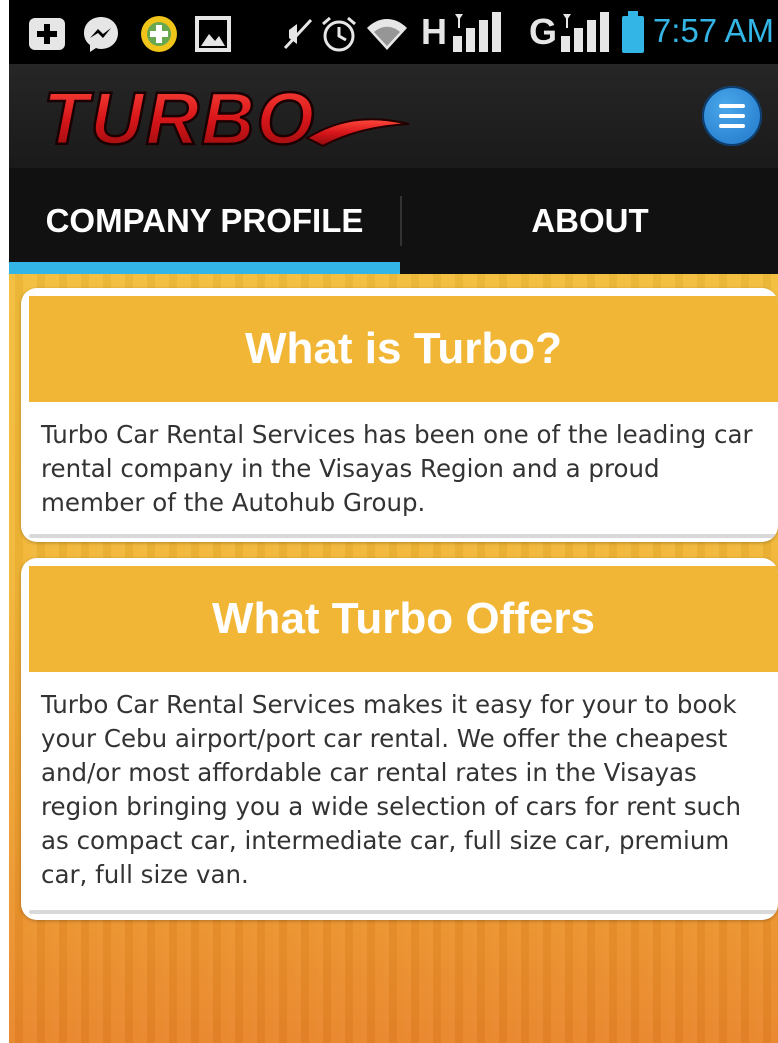 The height and width of the screenshot is (1043, 778). Describe the element at coordinates (159, 34) in the screenshot. I see `app-plus-icon` at that location.